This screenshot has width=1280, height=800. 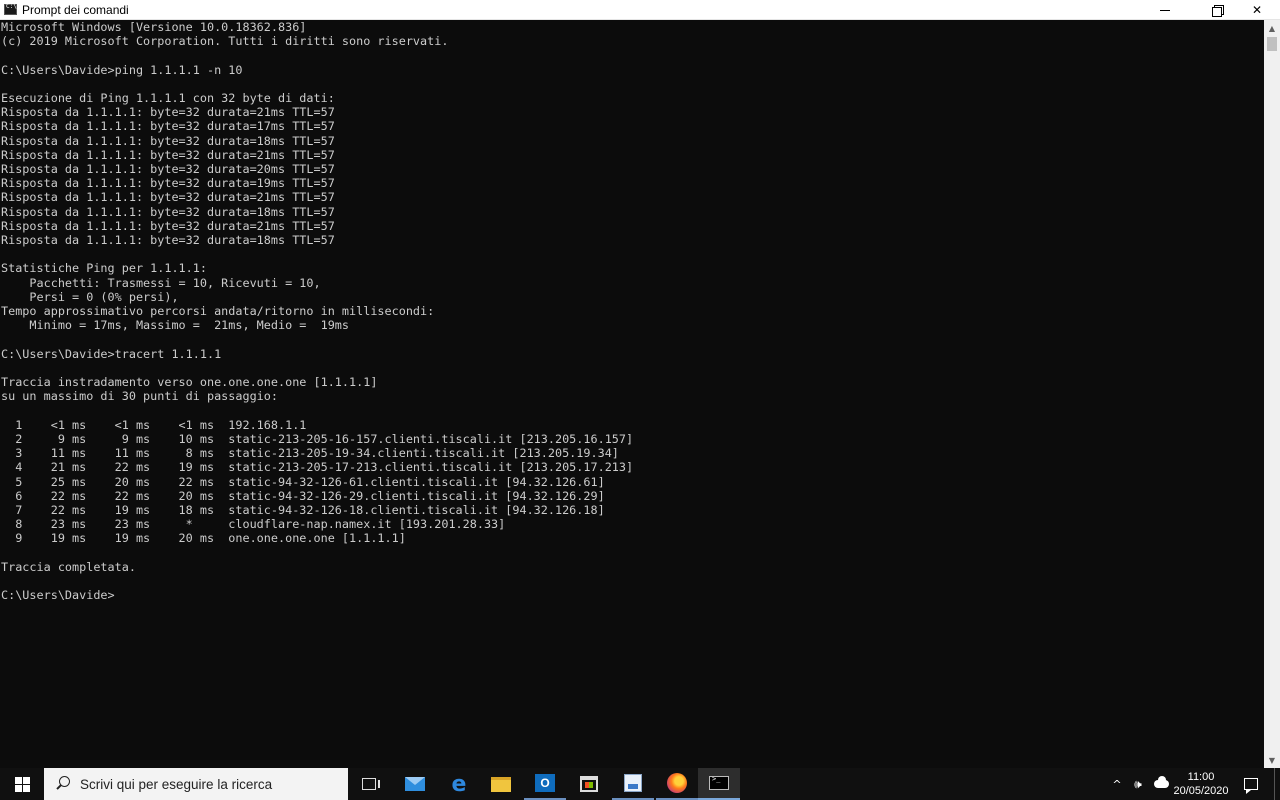 I want to click on task-view-icon, so click(x=371, y=784).